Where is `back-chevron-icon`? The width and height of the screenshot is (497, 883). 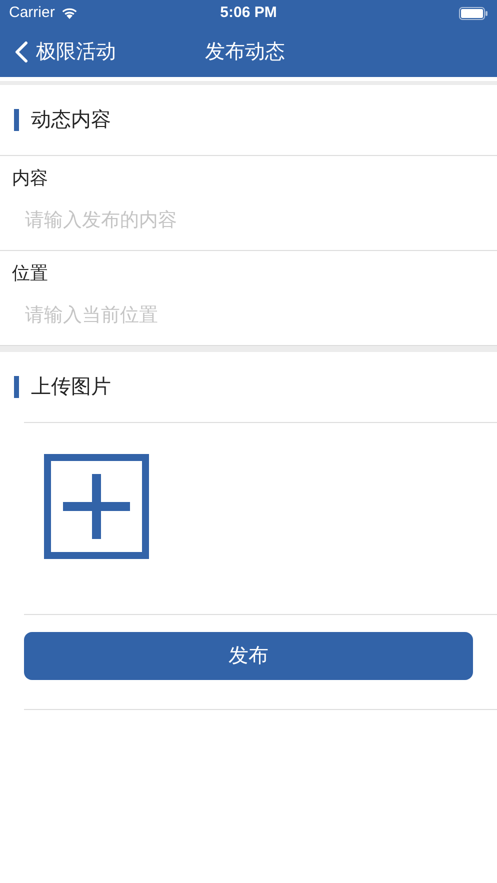 back-chevron-icon is located at coordinates (21, 51).